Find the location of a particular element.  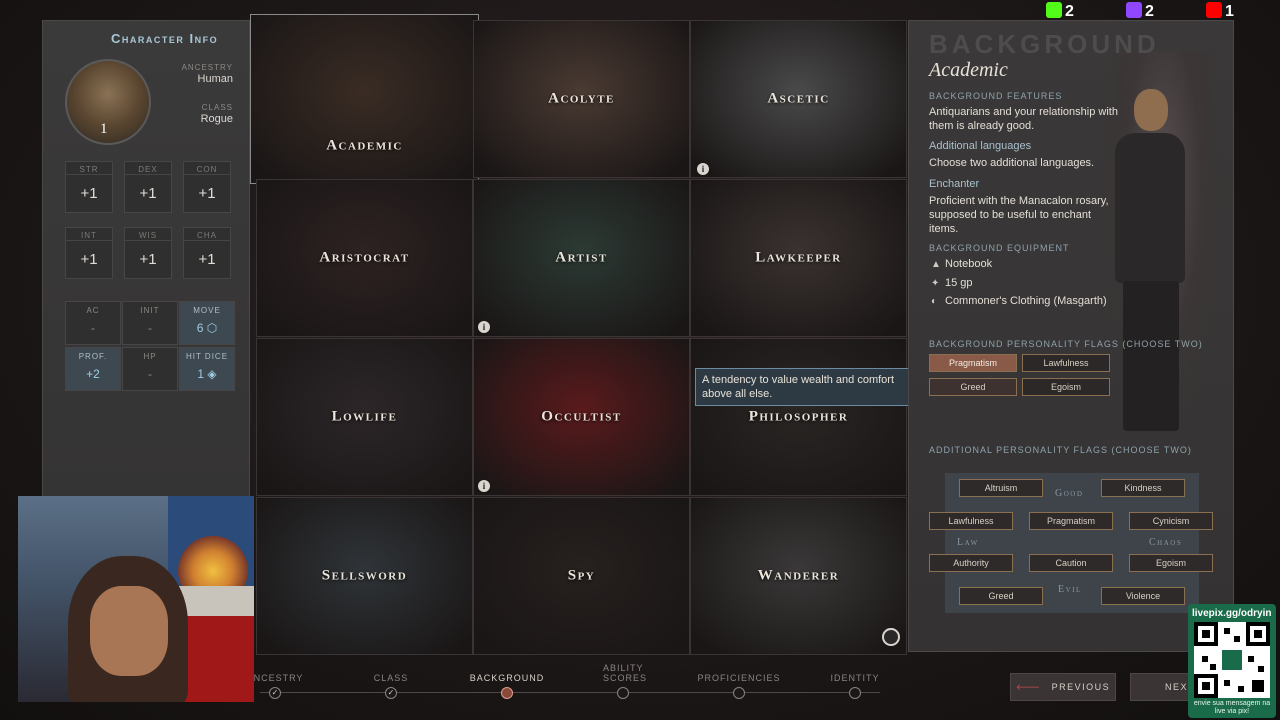

webcam-overlay is located at coordinates (136, 599).